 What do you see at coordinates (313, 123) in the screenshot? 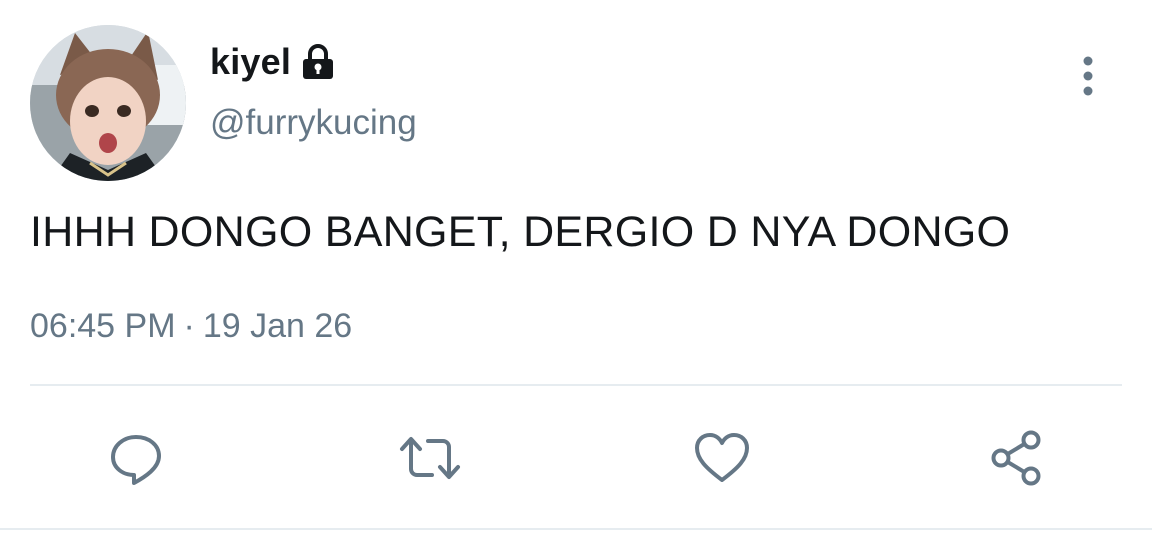
I see `user-handle: @furrykucing` at bounding box center [313, 123].